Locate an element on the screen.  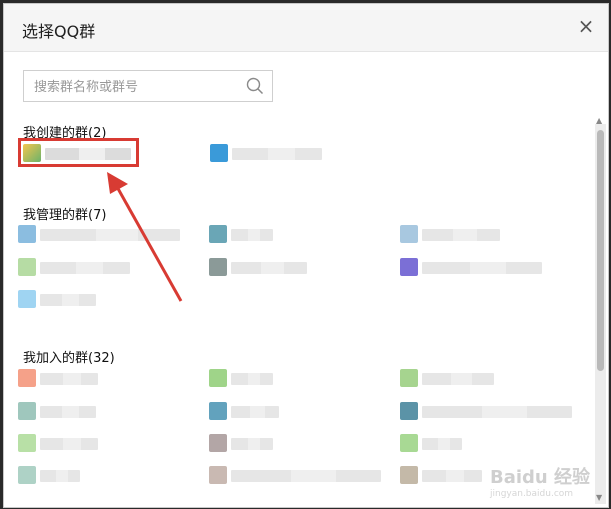
scroll-down-icon: ▼ is located at coordinates (600, 498).